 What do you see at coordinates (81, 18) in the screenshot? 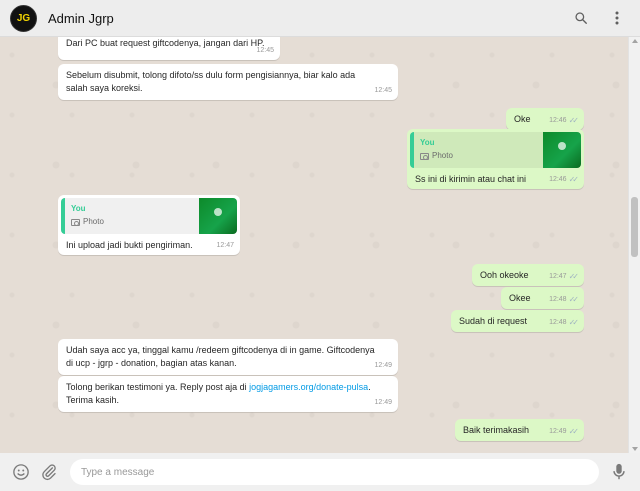
I see `contact-name: Admin Jgrp` at bounding box center [81, 18].